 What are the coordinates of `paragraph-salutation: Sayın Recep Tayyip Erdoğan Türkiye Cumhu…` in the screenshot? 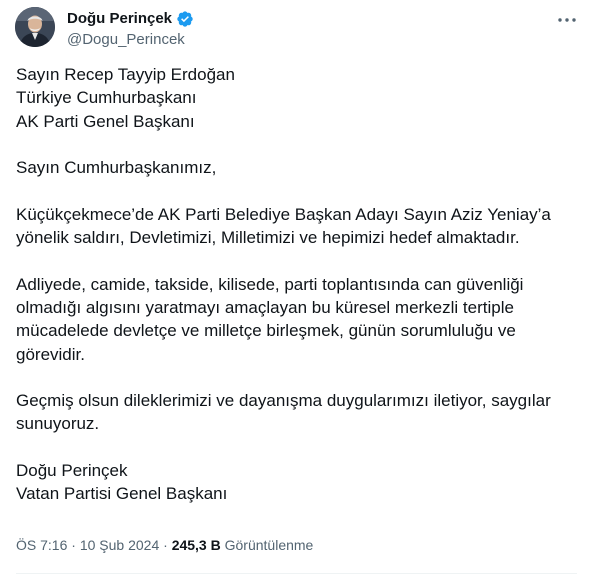 It's located at (293, 98).